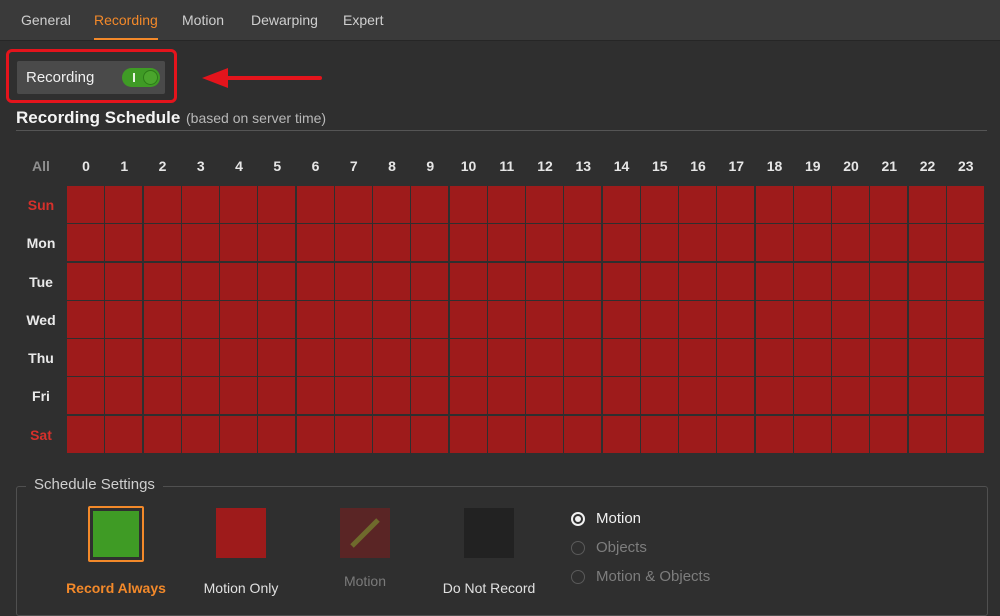 The width and height of the screenshot is (1000, 616). I want to click on day-header-wed: Wed, so click(41, 320).